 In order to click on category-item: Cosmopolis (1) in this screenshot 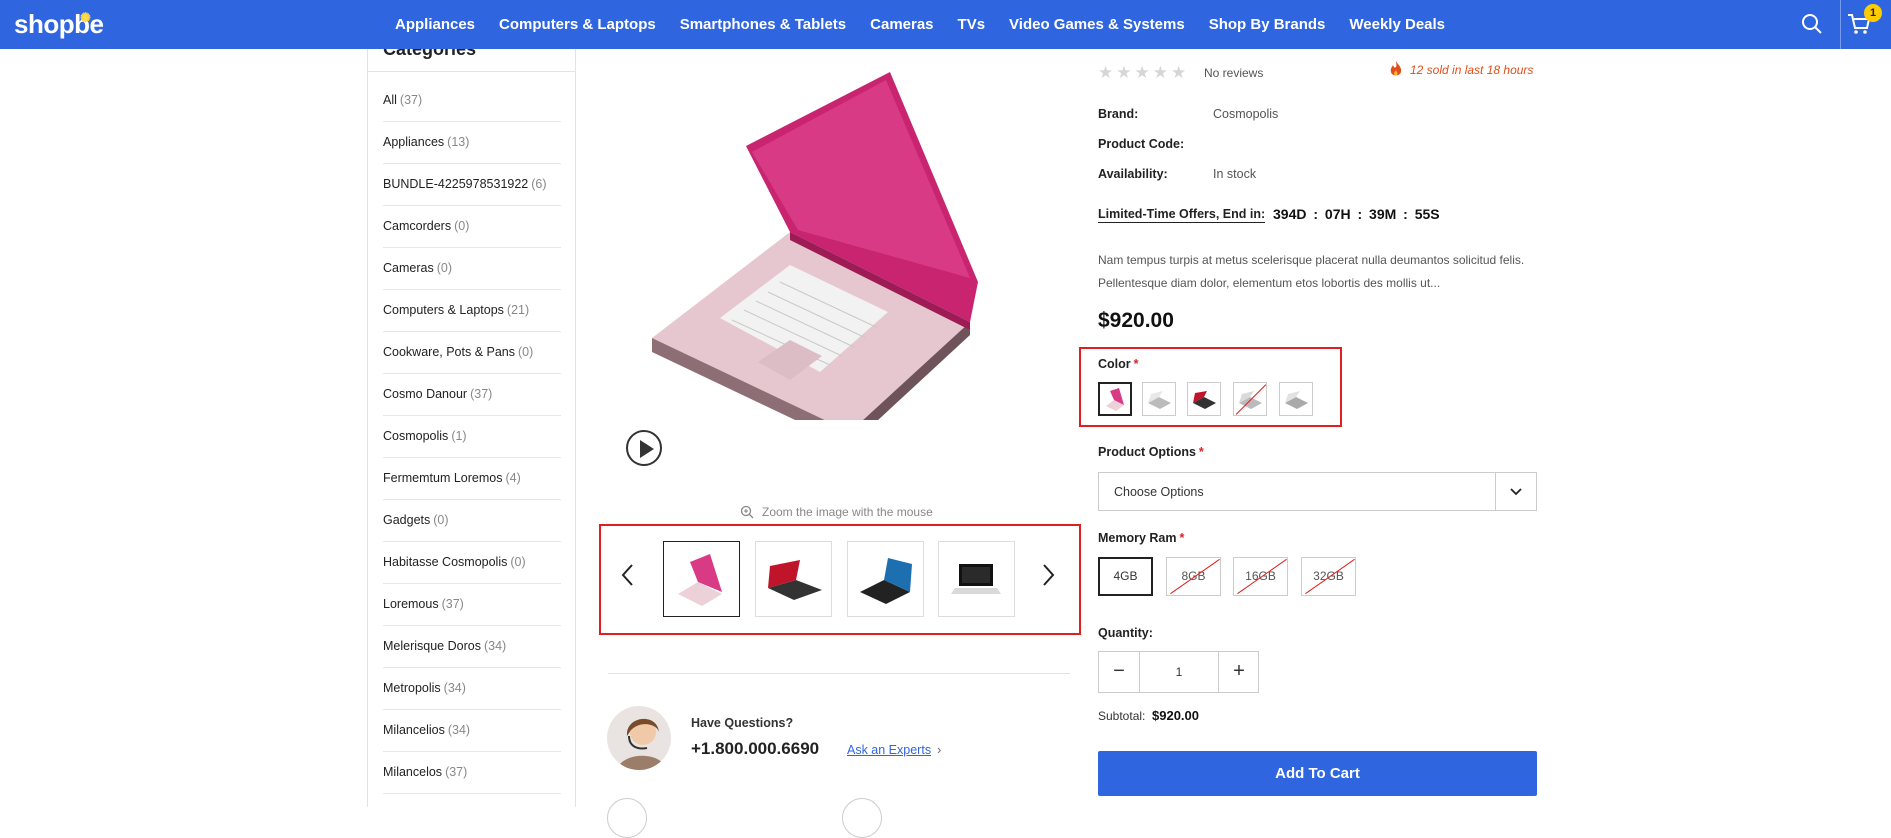, I will do `click(472, 437)`.